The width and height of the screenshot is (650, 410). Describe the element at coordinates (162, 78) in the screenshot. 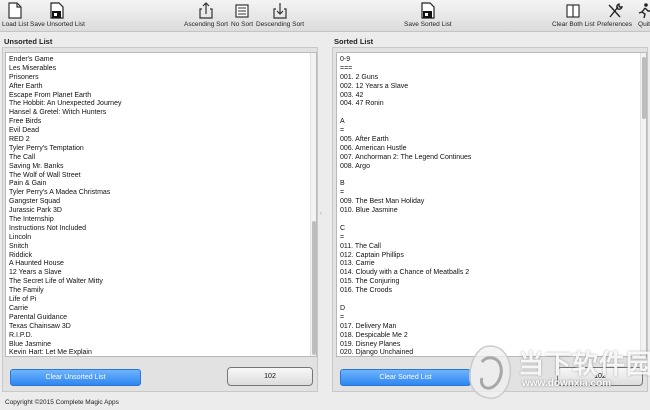

I see `list-item: Prisoners` at that location.